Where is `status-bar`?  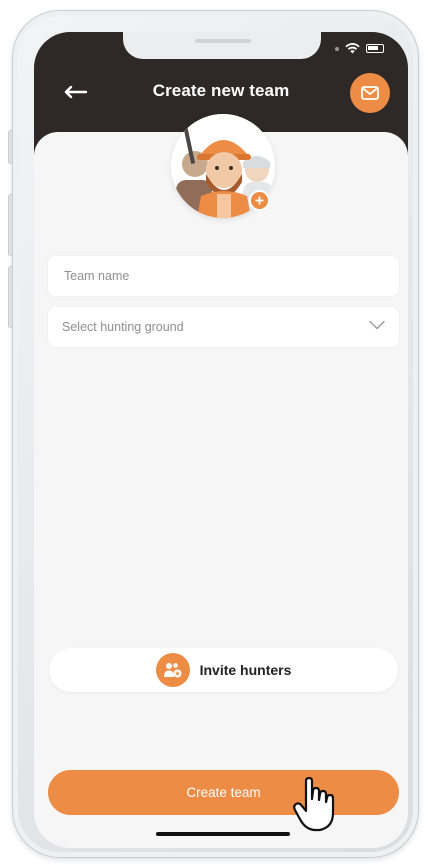 status-bar is located at coordinates (359, 48).